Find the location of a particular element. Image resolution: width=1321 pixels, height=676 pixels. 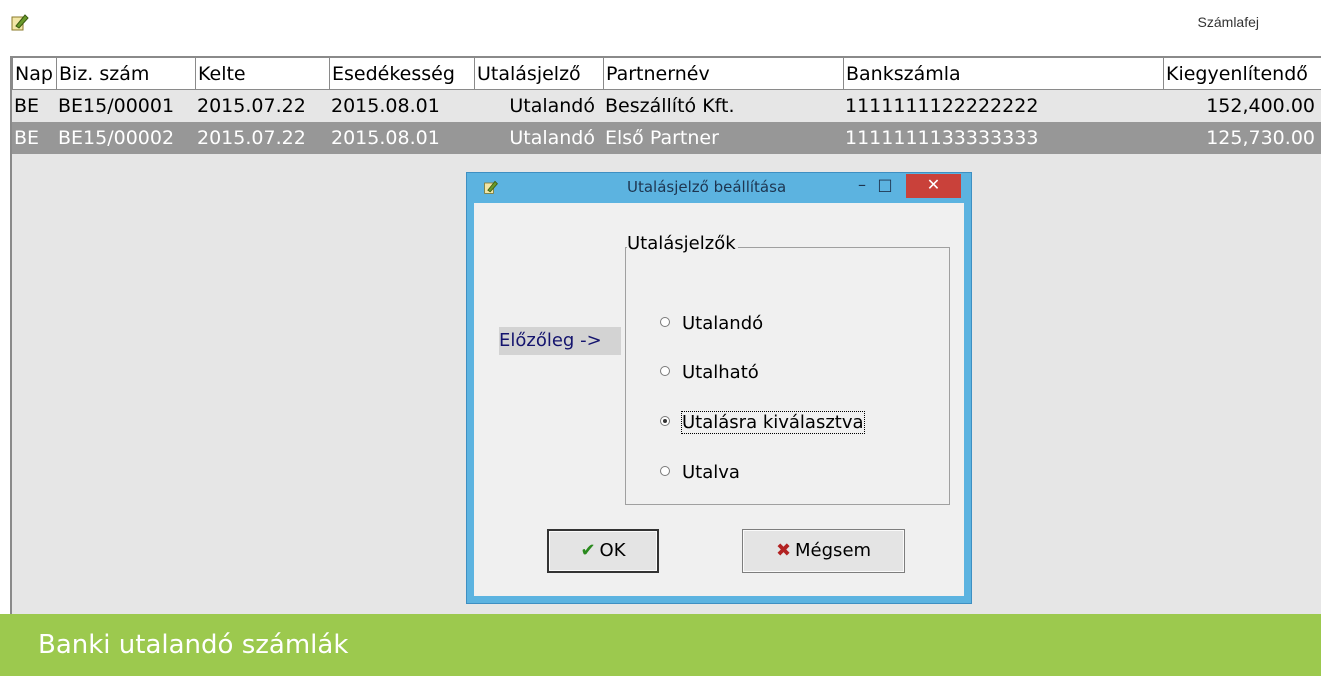

minimize-icon: – is located at coordinates (862, 186).